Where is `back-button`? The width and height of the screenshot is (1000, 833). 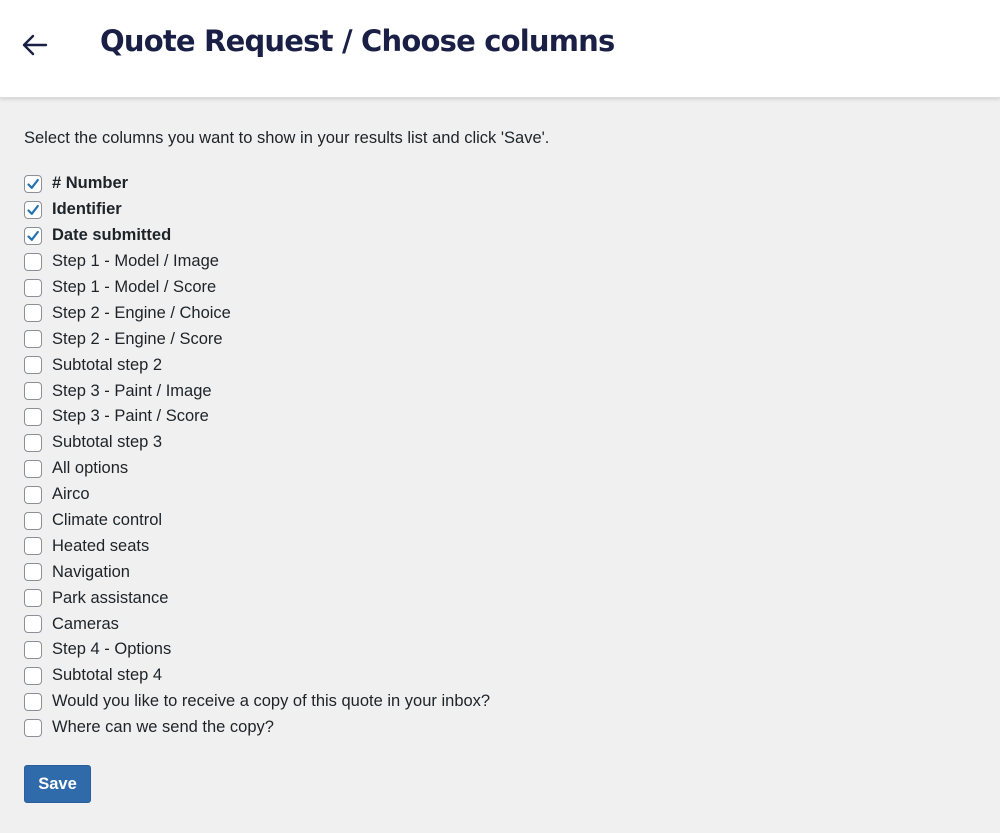
back-button is located at coordinates (34, 45).